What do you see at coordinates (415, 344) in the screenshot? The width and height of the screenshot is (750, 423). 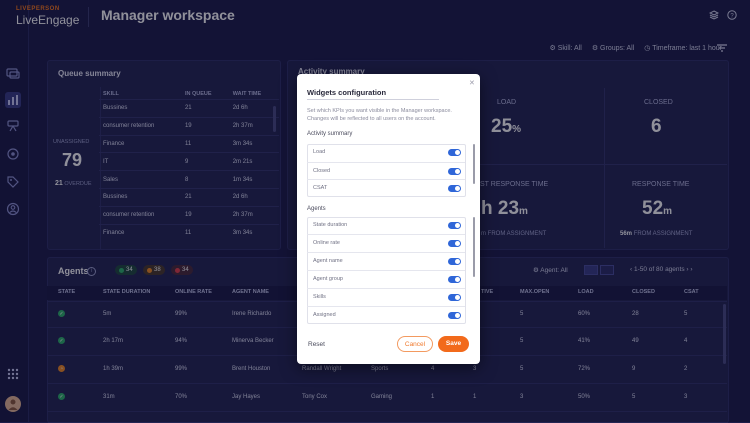 I see `cancel-button: Cancel` at bounding box center [415, 344].